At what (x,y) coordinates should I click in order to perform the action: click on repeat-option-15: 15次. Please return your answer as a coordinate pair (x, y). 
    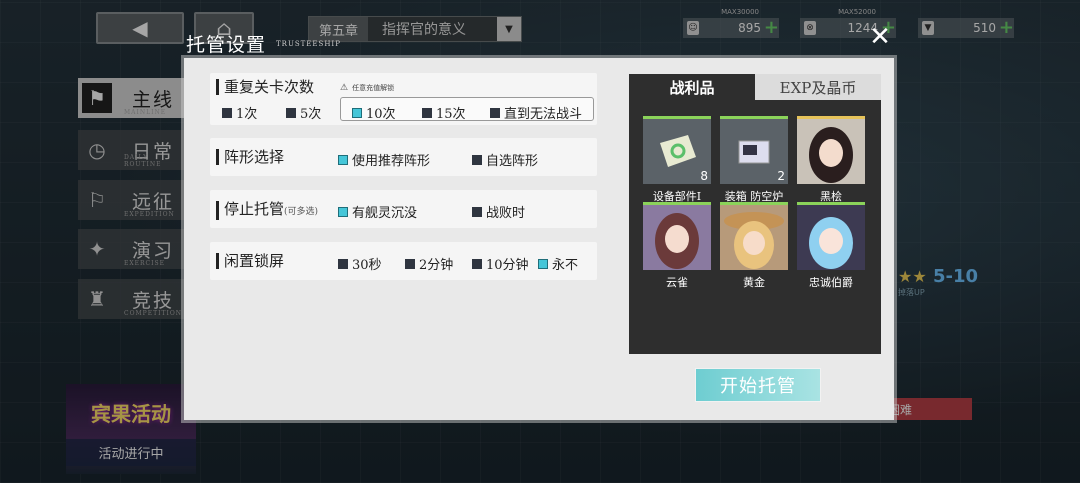
    Looking at the image, I should click on (444, 112).